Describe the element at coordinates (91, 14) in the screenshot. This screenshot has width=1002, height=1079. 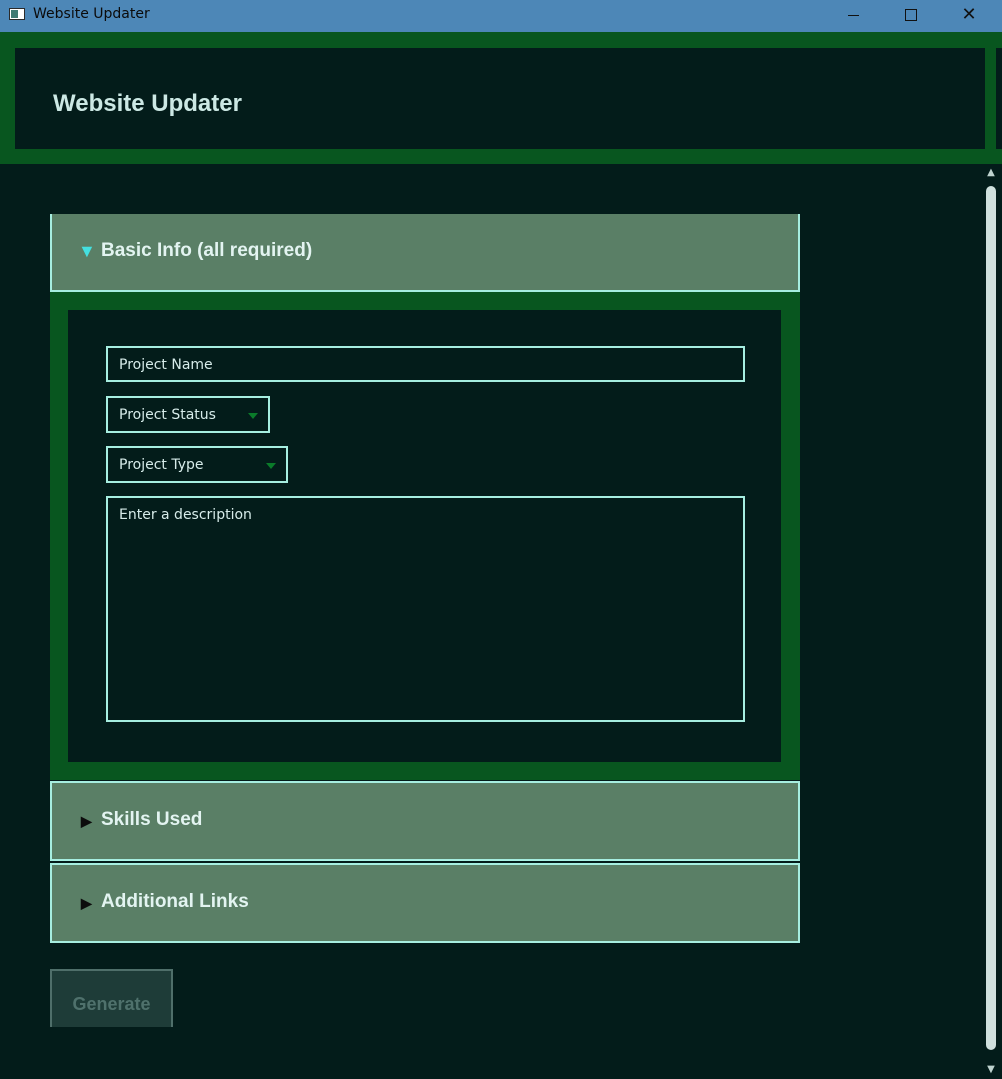
I see `window-title: Website Updater` at that location.